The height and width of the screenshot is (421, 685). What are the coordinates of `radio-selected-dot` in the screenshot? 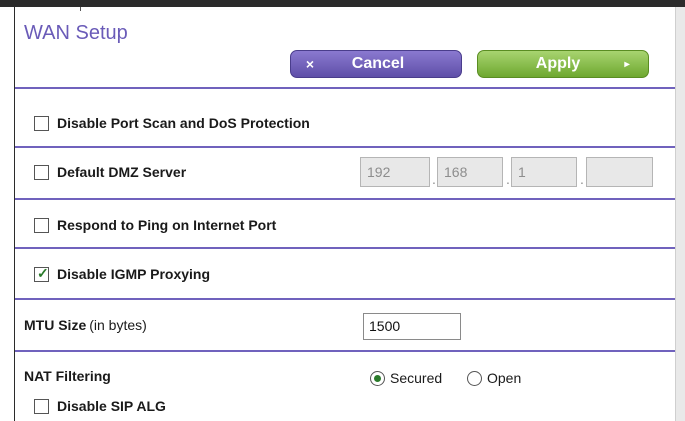 It's located at (377, 378).